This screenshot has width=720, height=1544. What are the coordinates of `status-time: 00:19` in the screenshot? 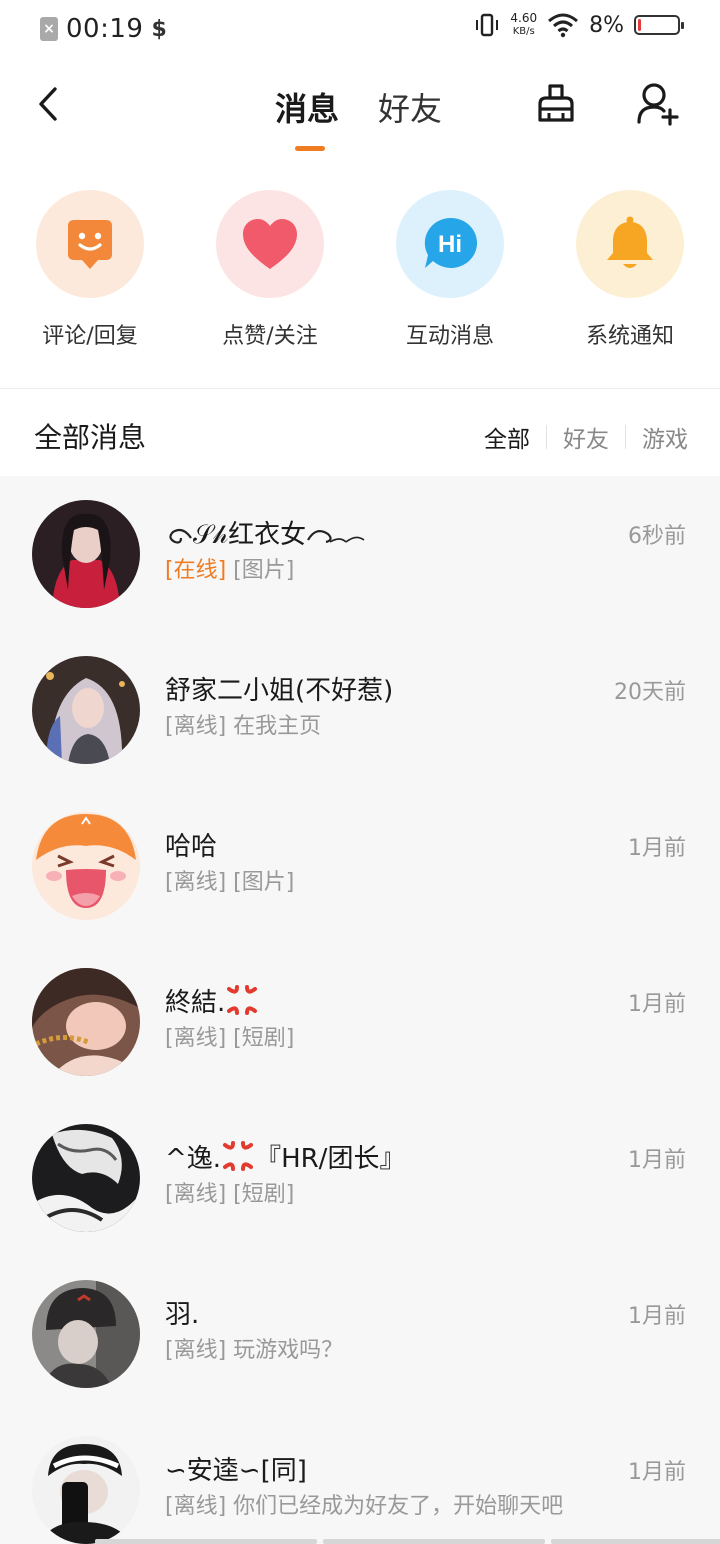 It's located at (105, 29).